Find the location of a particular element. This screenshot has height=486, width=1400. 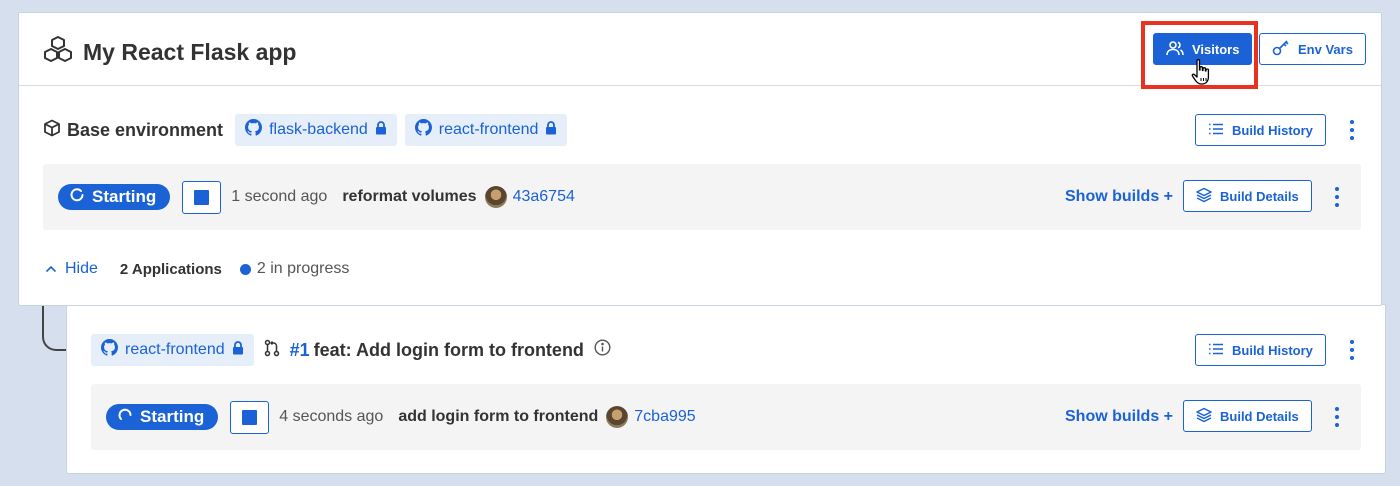

env-vars-button: Env Vars is located at coordinates (1312, 49).